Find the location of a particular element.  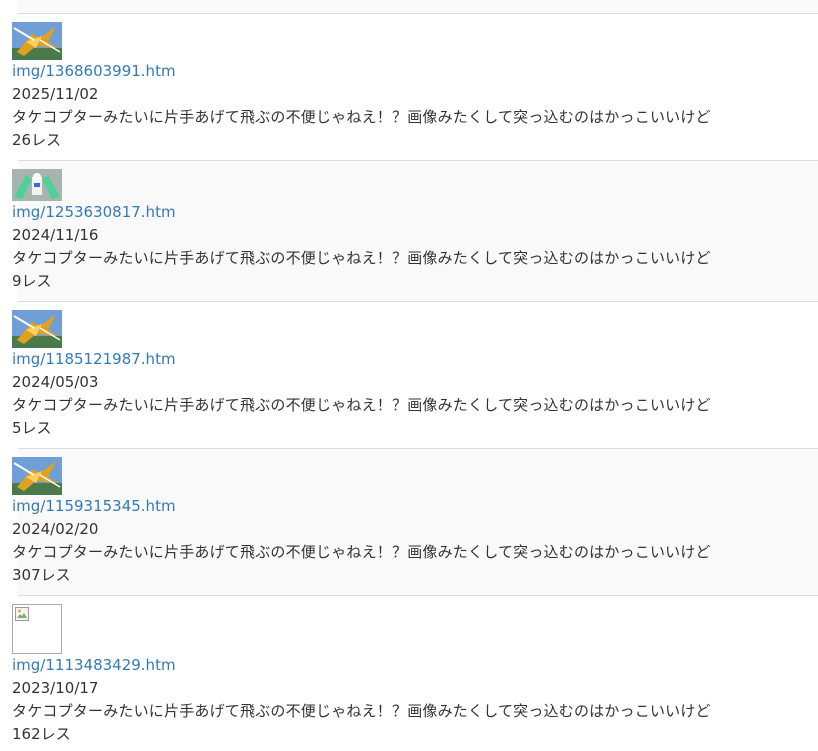

thread-link: img/1113483429.htm is located at coordinates (94, 665).